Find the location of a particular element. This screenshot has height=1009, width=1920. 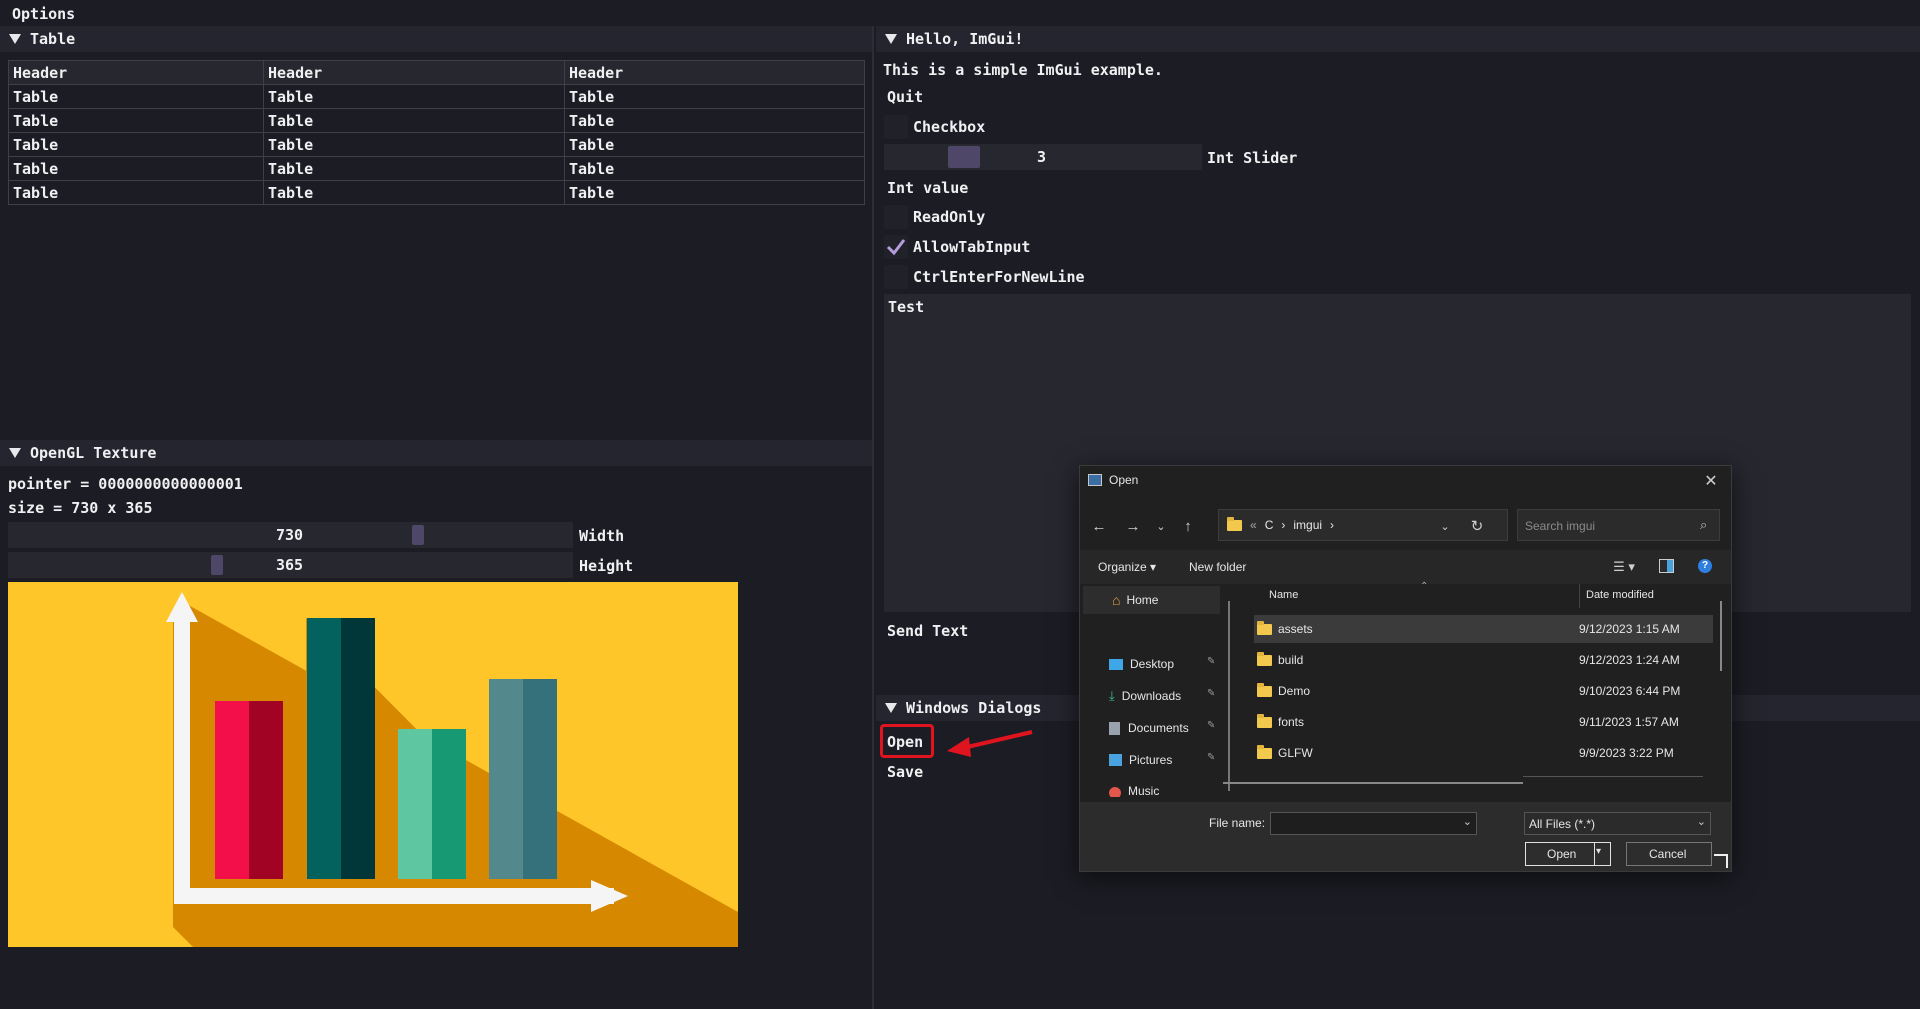

height-label: Height is located at coordinates (606, 566).